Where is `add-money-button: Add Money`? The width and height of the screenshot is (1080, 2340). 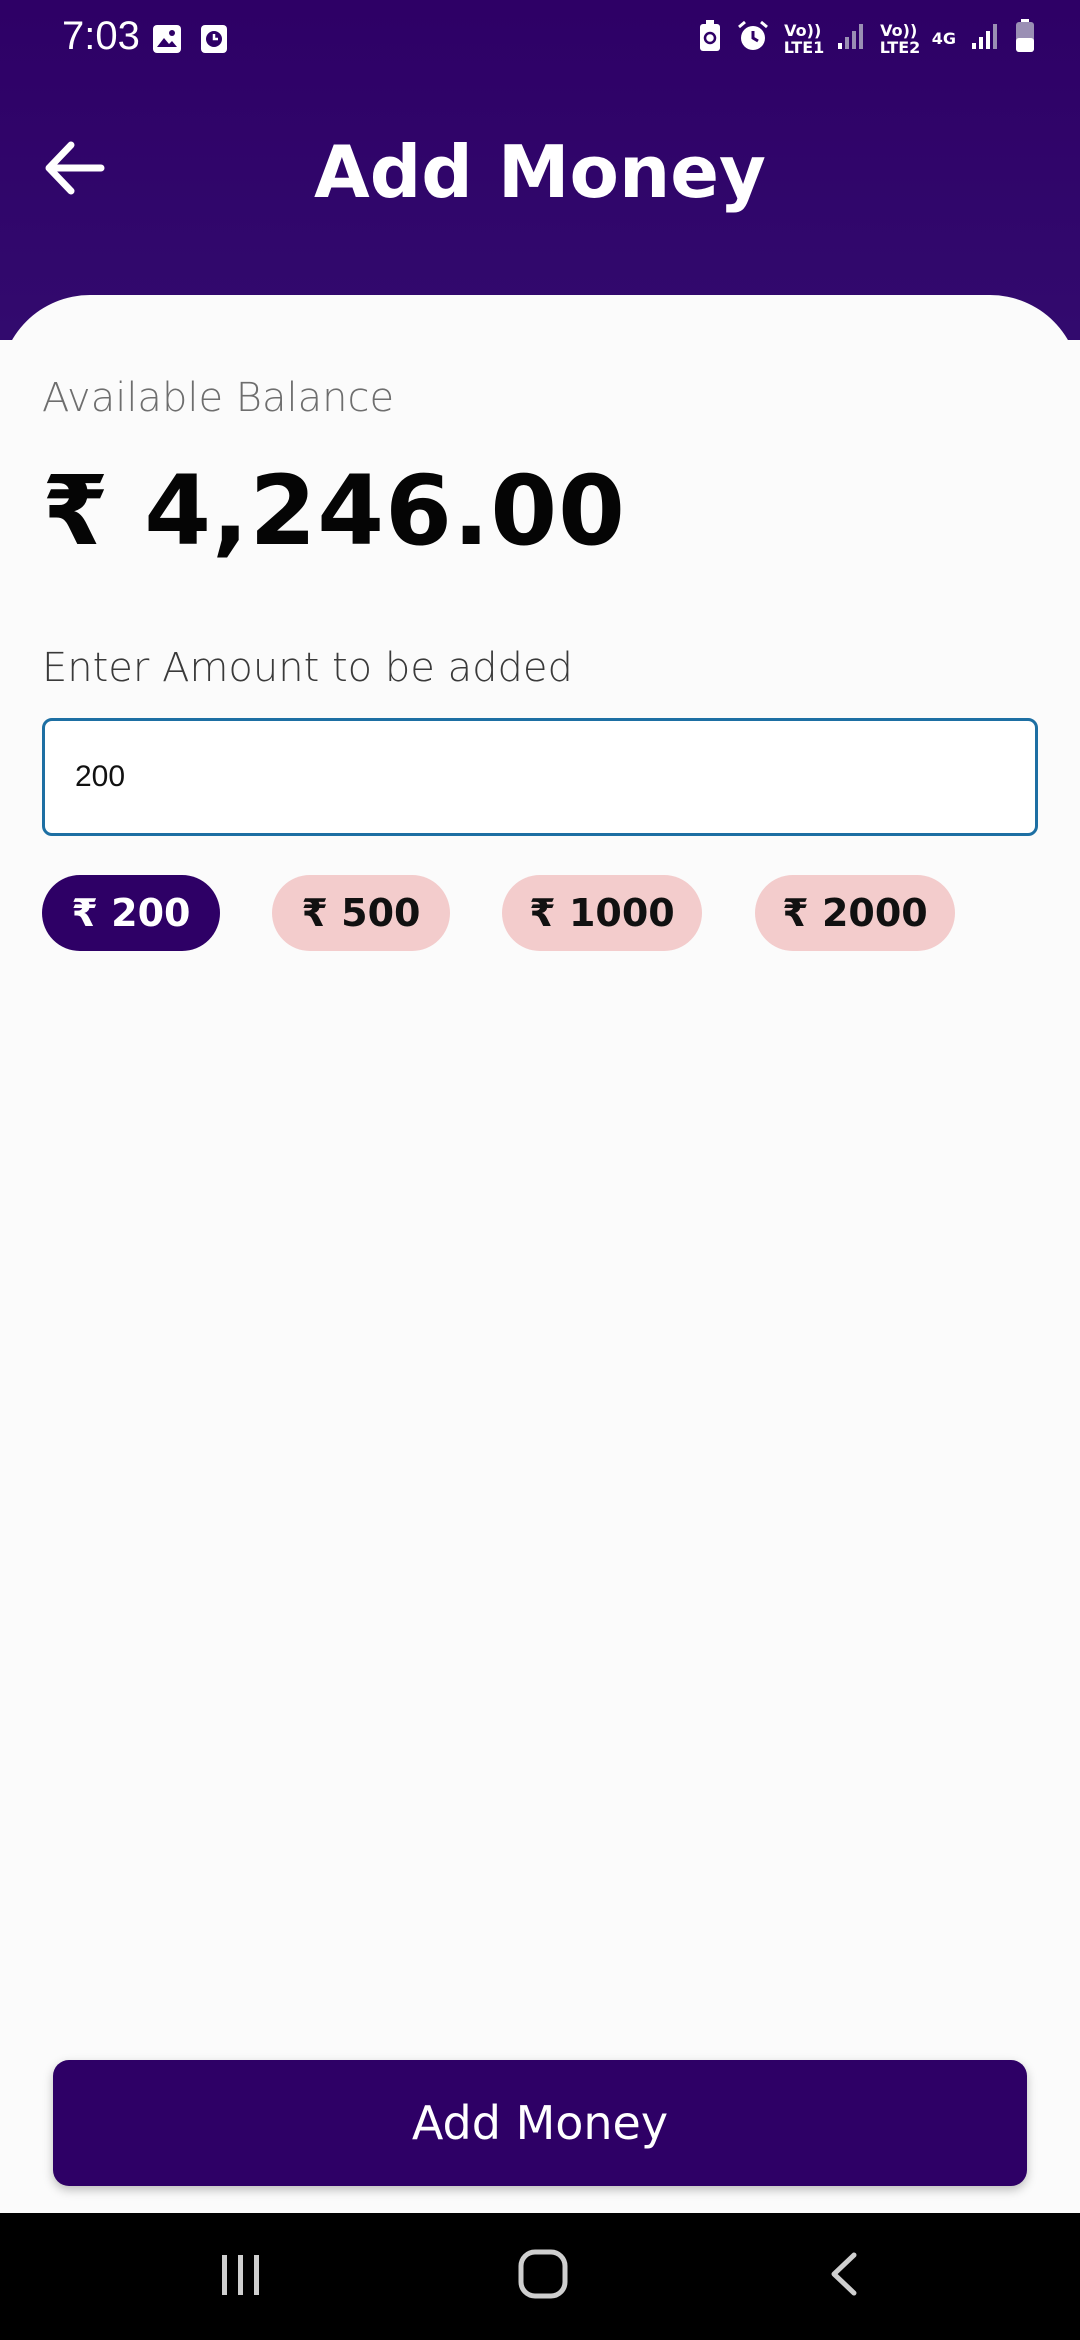 add-money-button: Add Money is located at coordinates (540, 2123).